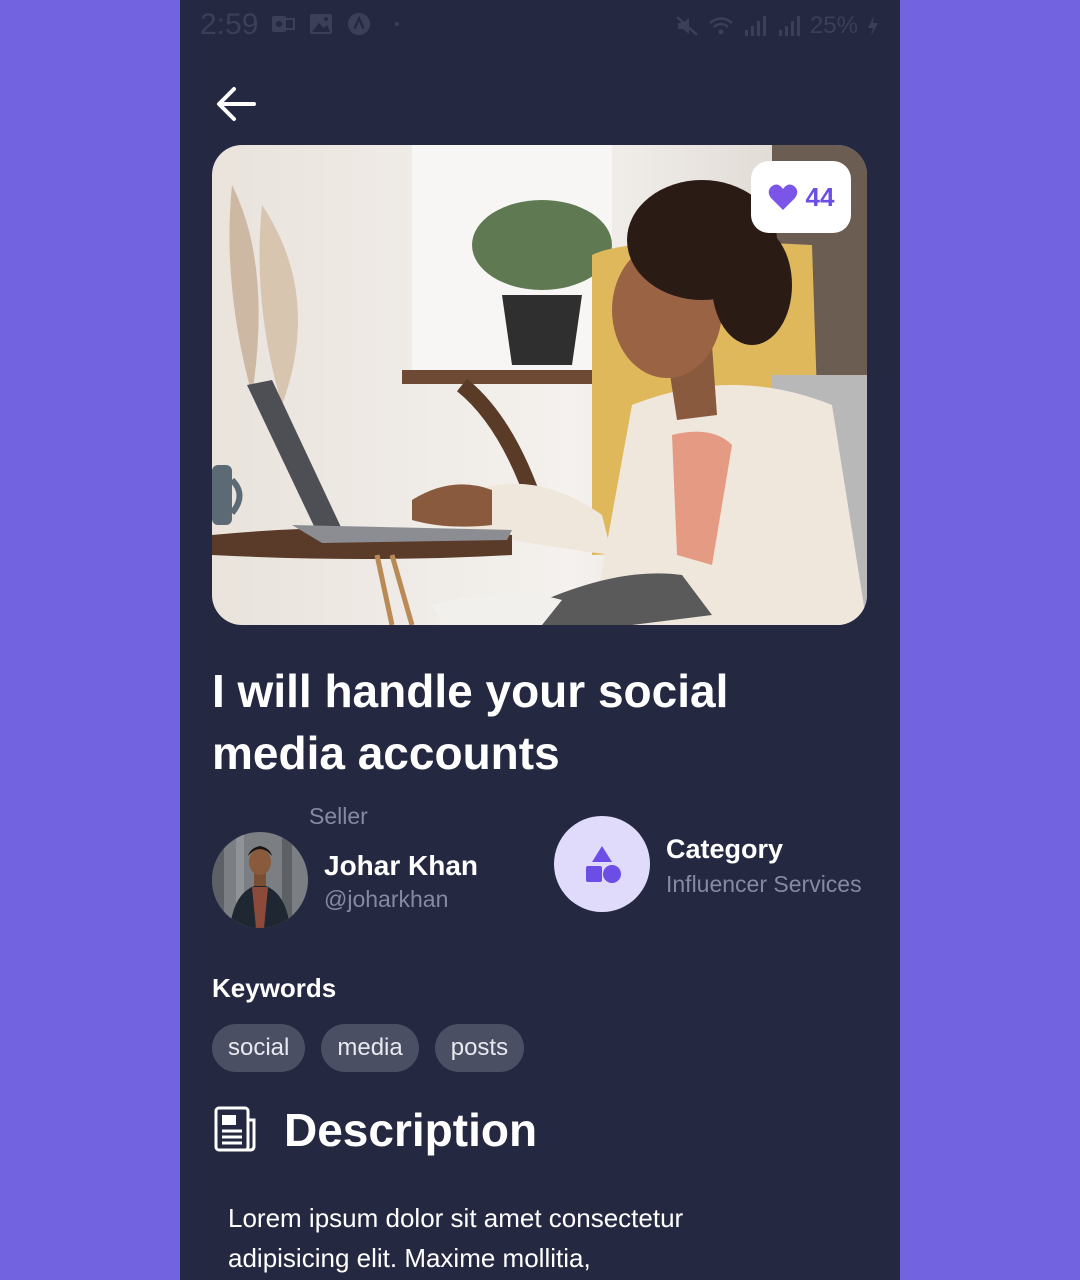  Describe the element at coordinates (283, 24) in the screenshot. I see `outlook-icon` at that location.